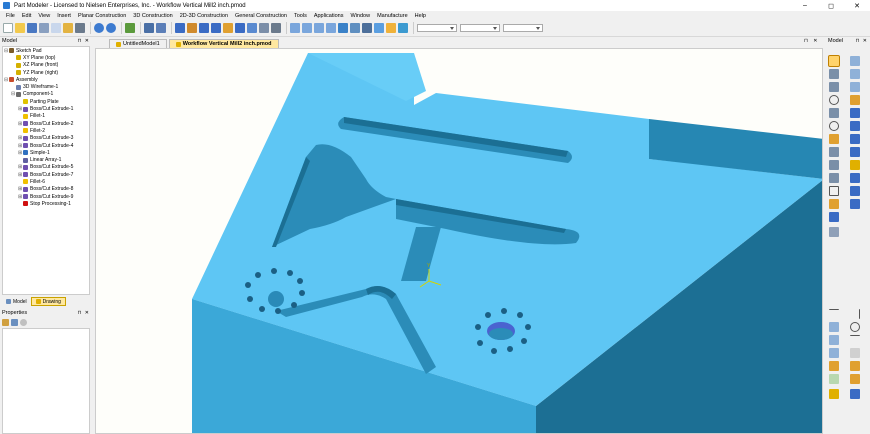 The height and width of the screenshot is (434, 870). I want to click on tree-item: Fillet-1, so click(46, 116).